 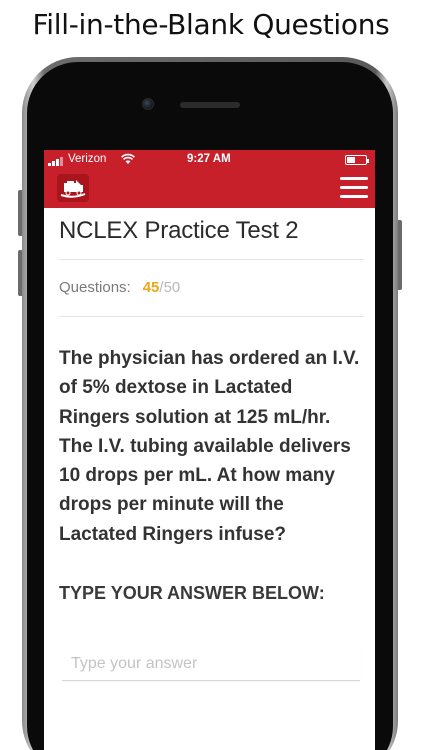 I want to click on truck-logo-icon, so click(x=73, y=188).